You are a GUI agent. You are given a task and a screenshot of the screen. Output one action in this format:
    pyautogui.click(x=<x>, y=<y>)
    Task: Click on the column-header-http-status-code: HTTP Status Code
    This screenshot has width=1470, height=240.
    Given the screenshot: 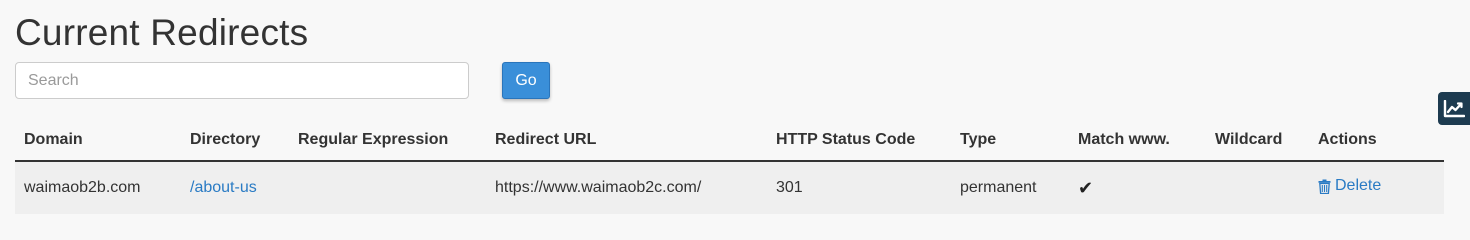 What is the action you would take?
    pyautogui.click(x=859, y=141)
    